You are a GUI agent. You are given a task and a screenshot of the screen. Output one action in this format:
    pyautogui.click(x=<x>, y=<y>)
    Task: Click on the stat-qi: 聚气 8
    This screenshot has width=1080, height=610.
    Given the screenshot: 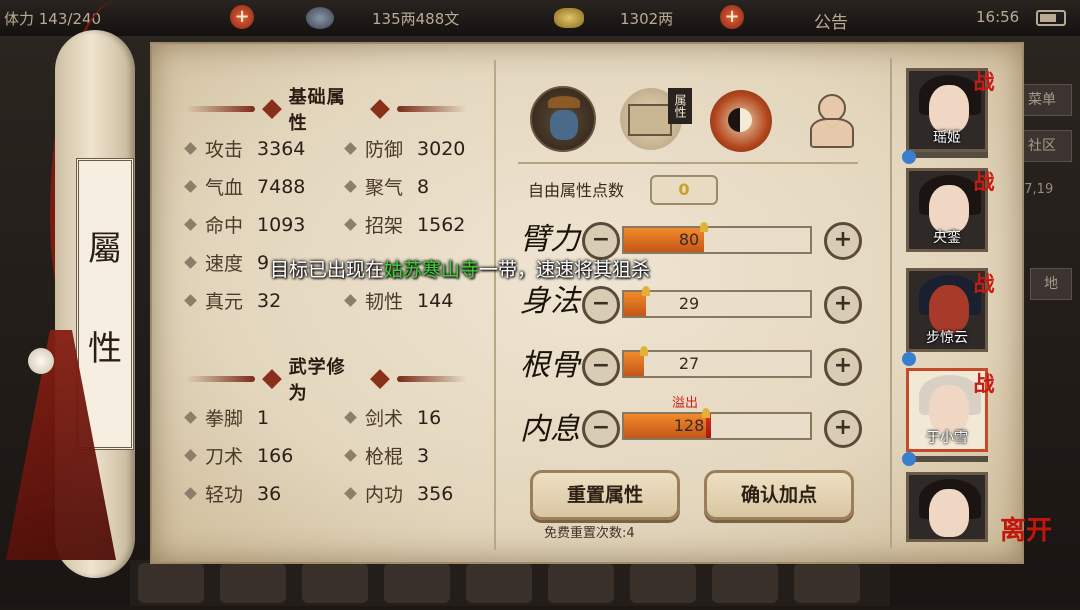 What is the action you would take?
    pyautogui.click(x=386, y=186)
    